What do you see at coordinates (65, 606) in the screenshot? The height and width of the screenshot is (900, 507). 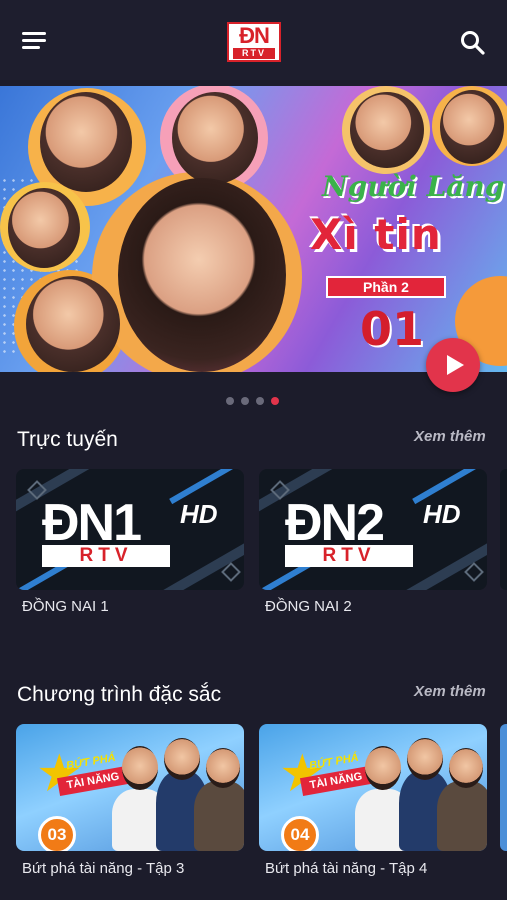 I see `channel-name: ĐỒNG NAI 1` at bounding box center [65, 606].